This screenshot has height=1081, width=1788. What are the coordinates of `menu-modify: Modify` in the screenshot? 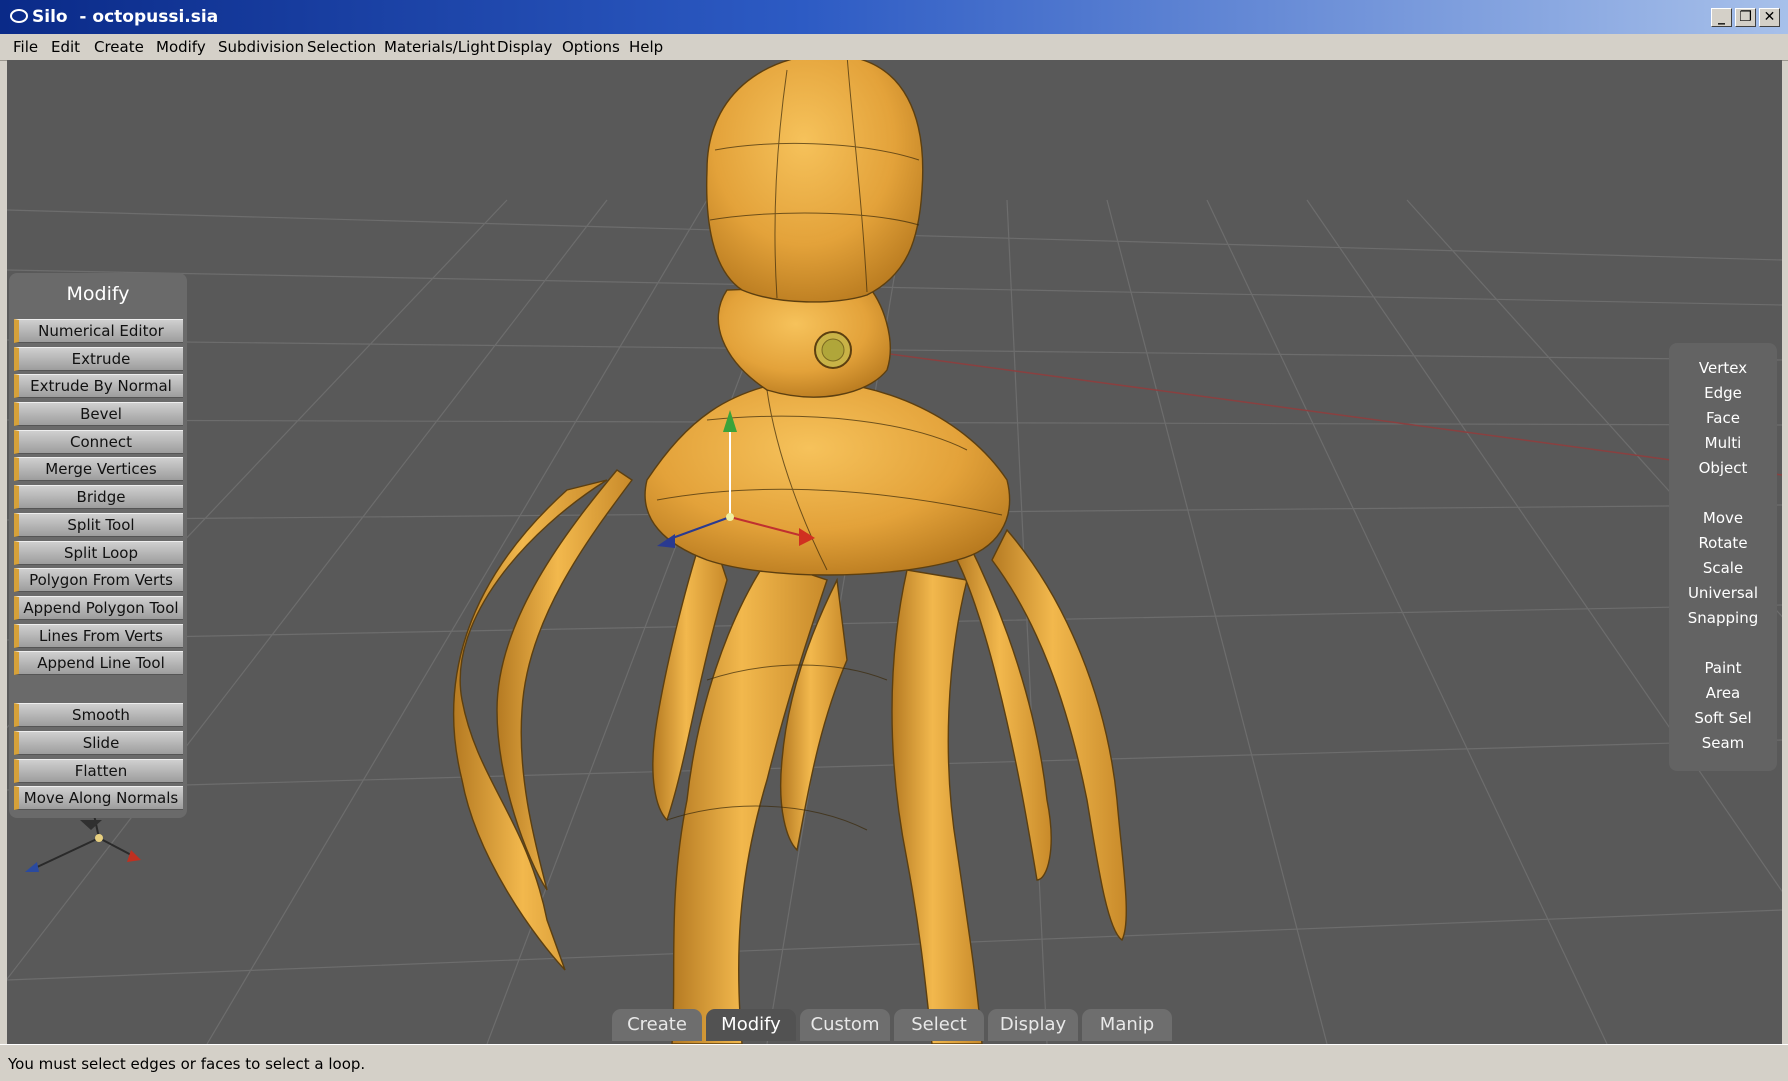 It's located at (181, 47).